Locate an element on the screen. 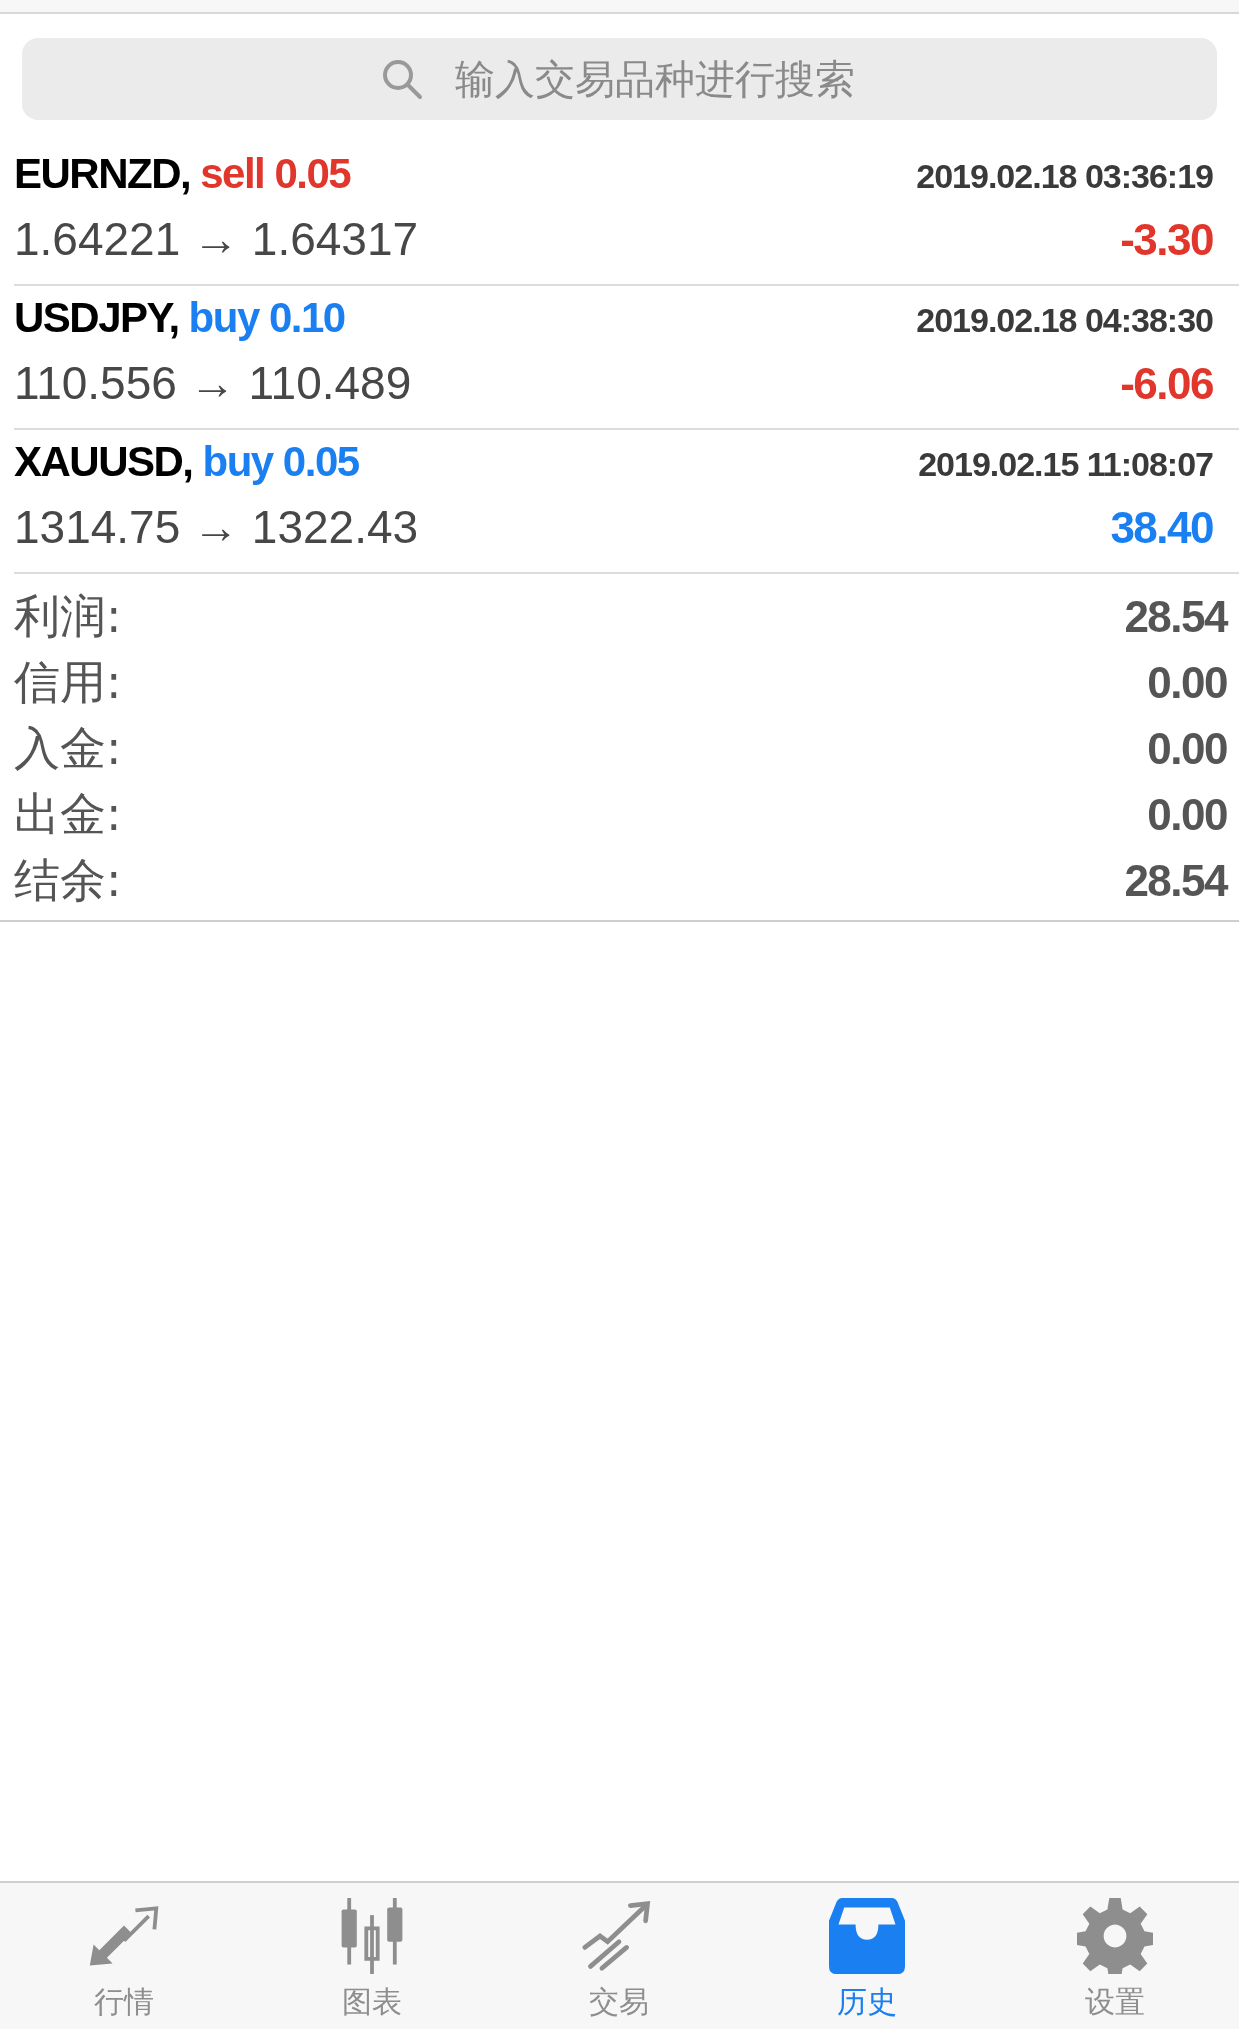 The height and width of the screenshot is (2029, 1239). trade-time: 2019.02.15 11:08:07 is located at coordinates (1065, 464).